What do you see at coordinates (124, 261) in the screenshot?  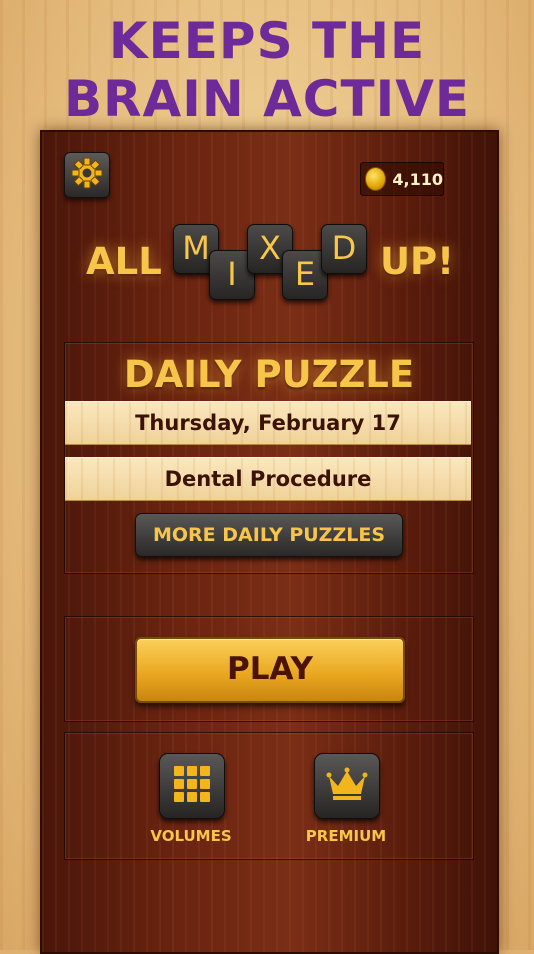 I see `logo-word-all: ALL` at bounding box center [124, 261].